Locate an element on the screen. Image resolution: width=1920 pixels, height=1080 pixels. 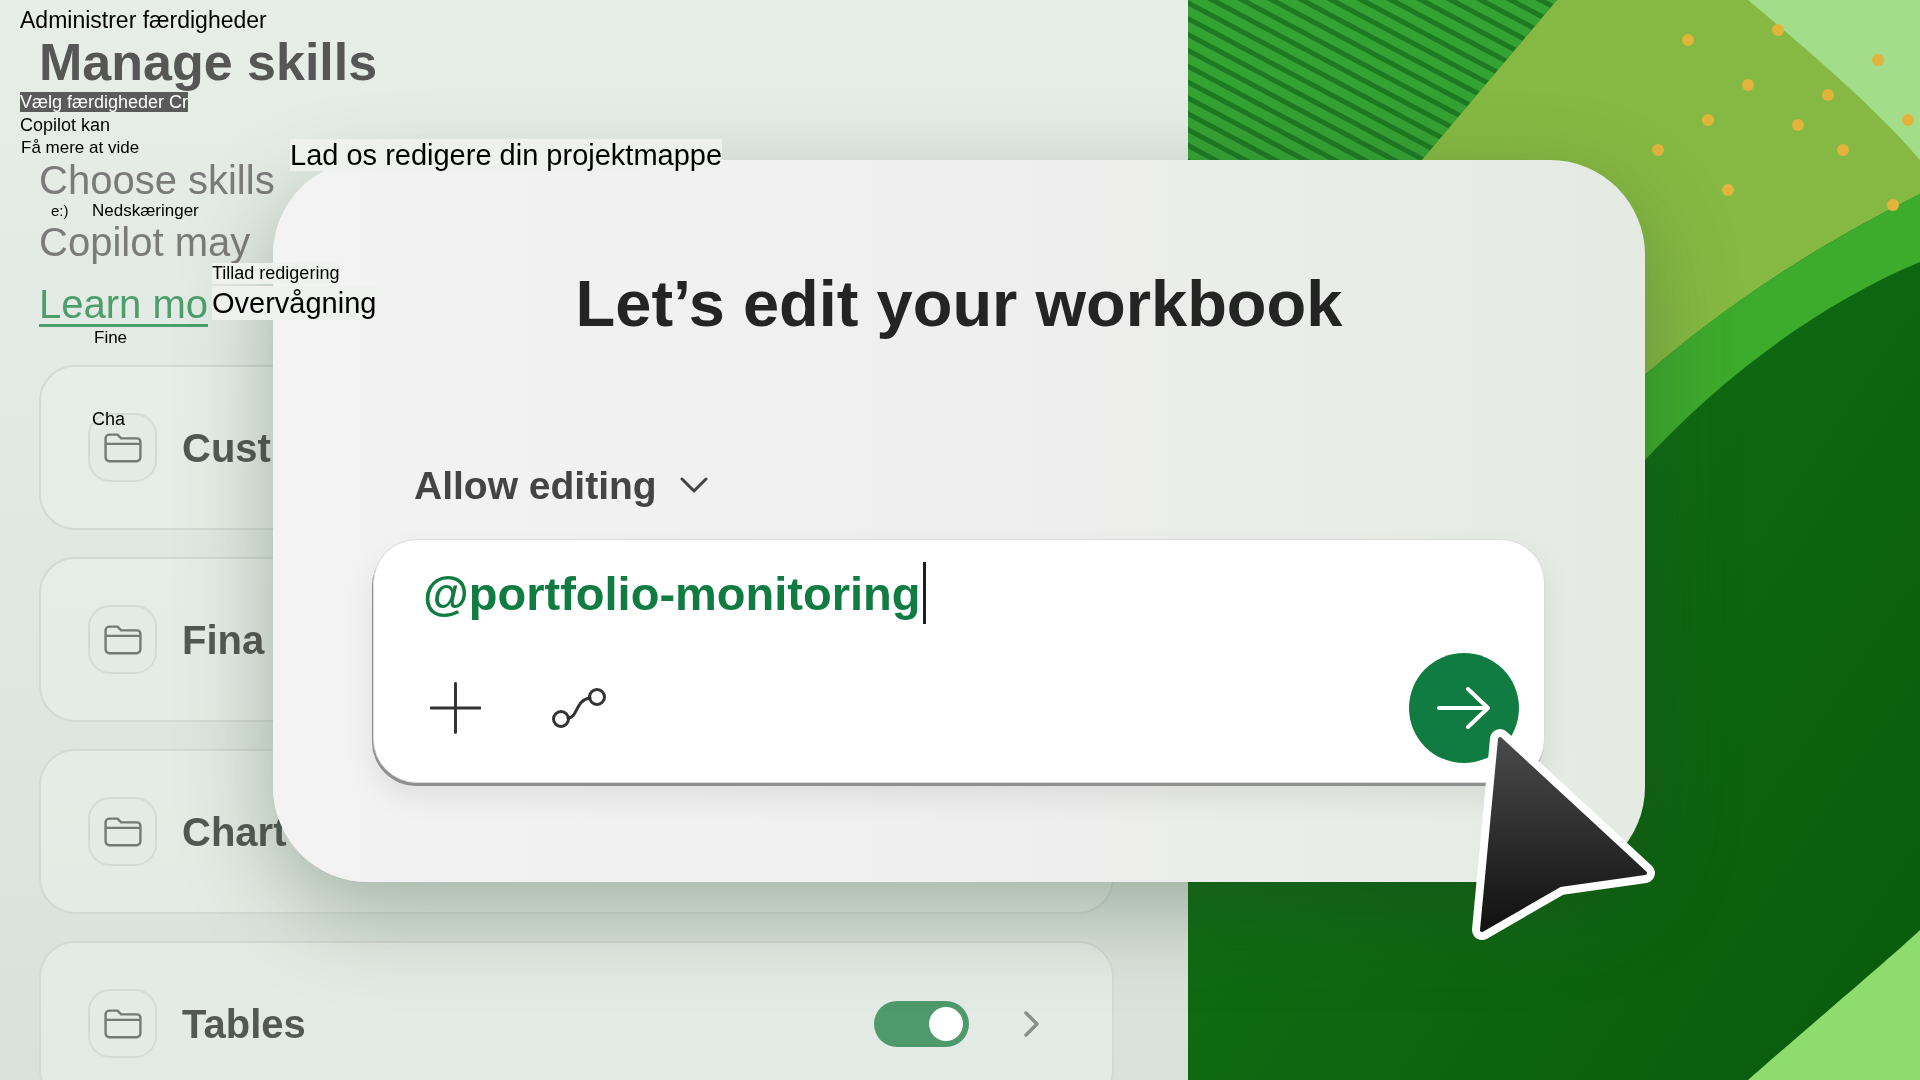
overlay-label: Cha is located at coordinates (109, 419).